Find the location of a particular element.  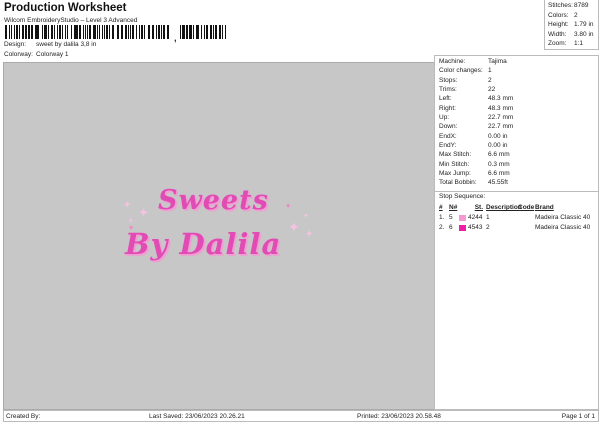

stat-label: Stops: is located at coordinates (448, 80).